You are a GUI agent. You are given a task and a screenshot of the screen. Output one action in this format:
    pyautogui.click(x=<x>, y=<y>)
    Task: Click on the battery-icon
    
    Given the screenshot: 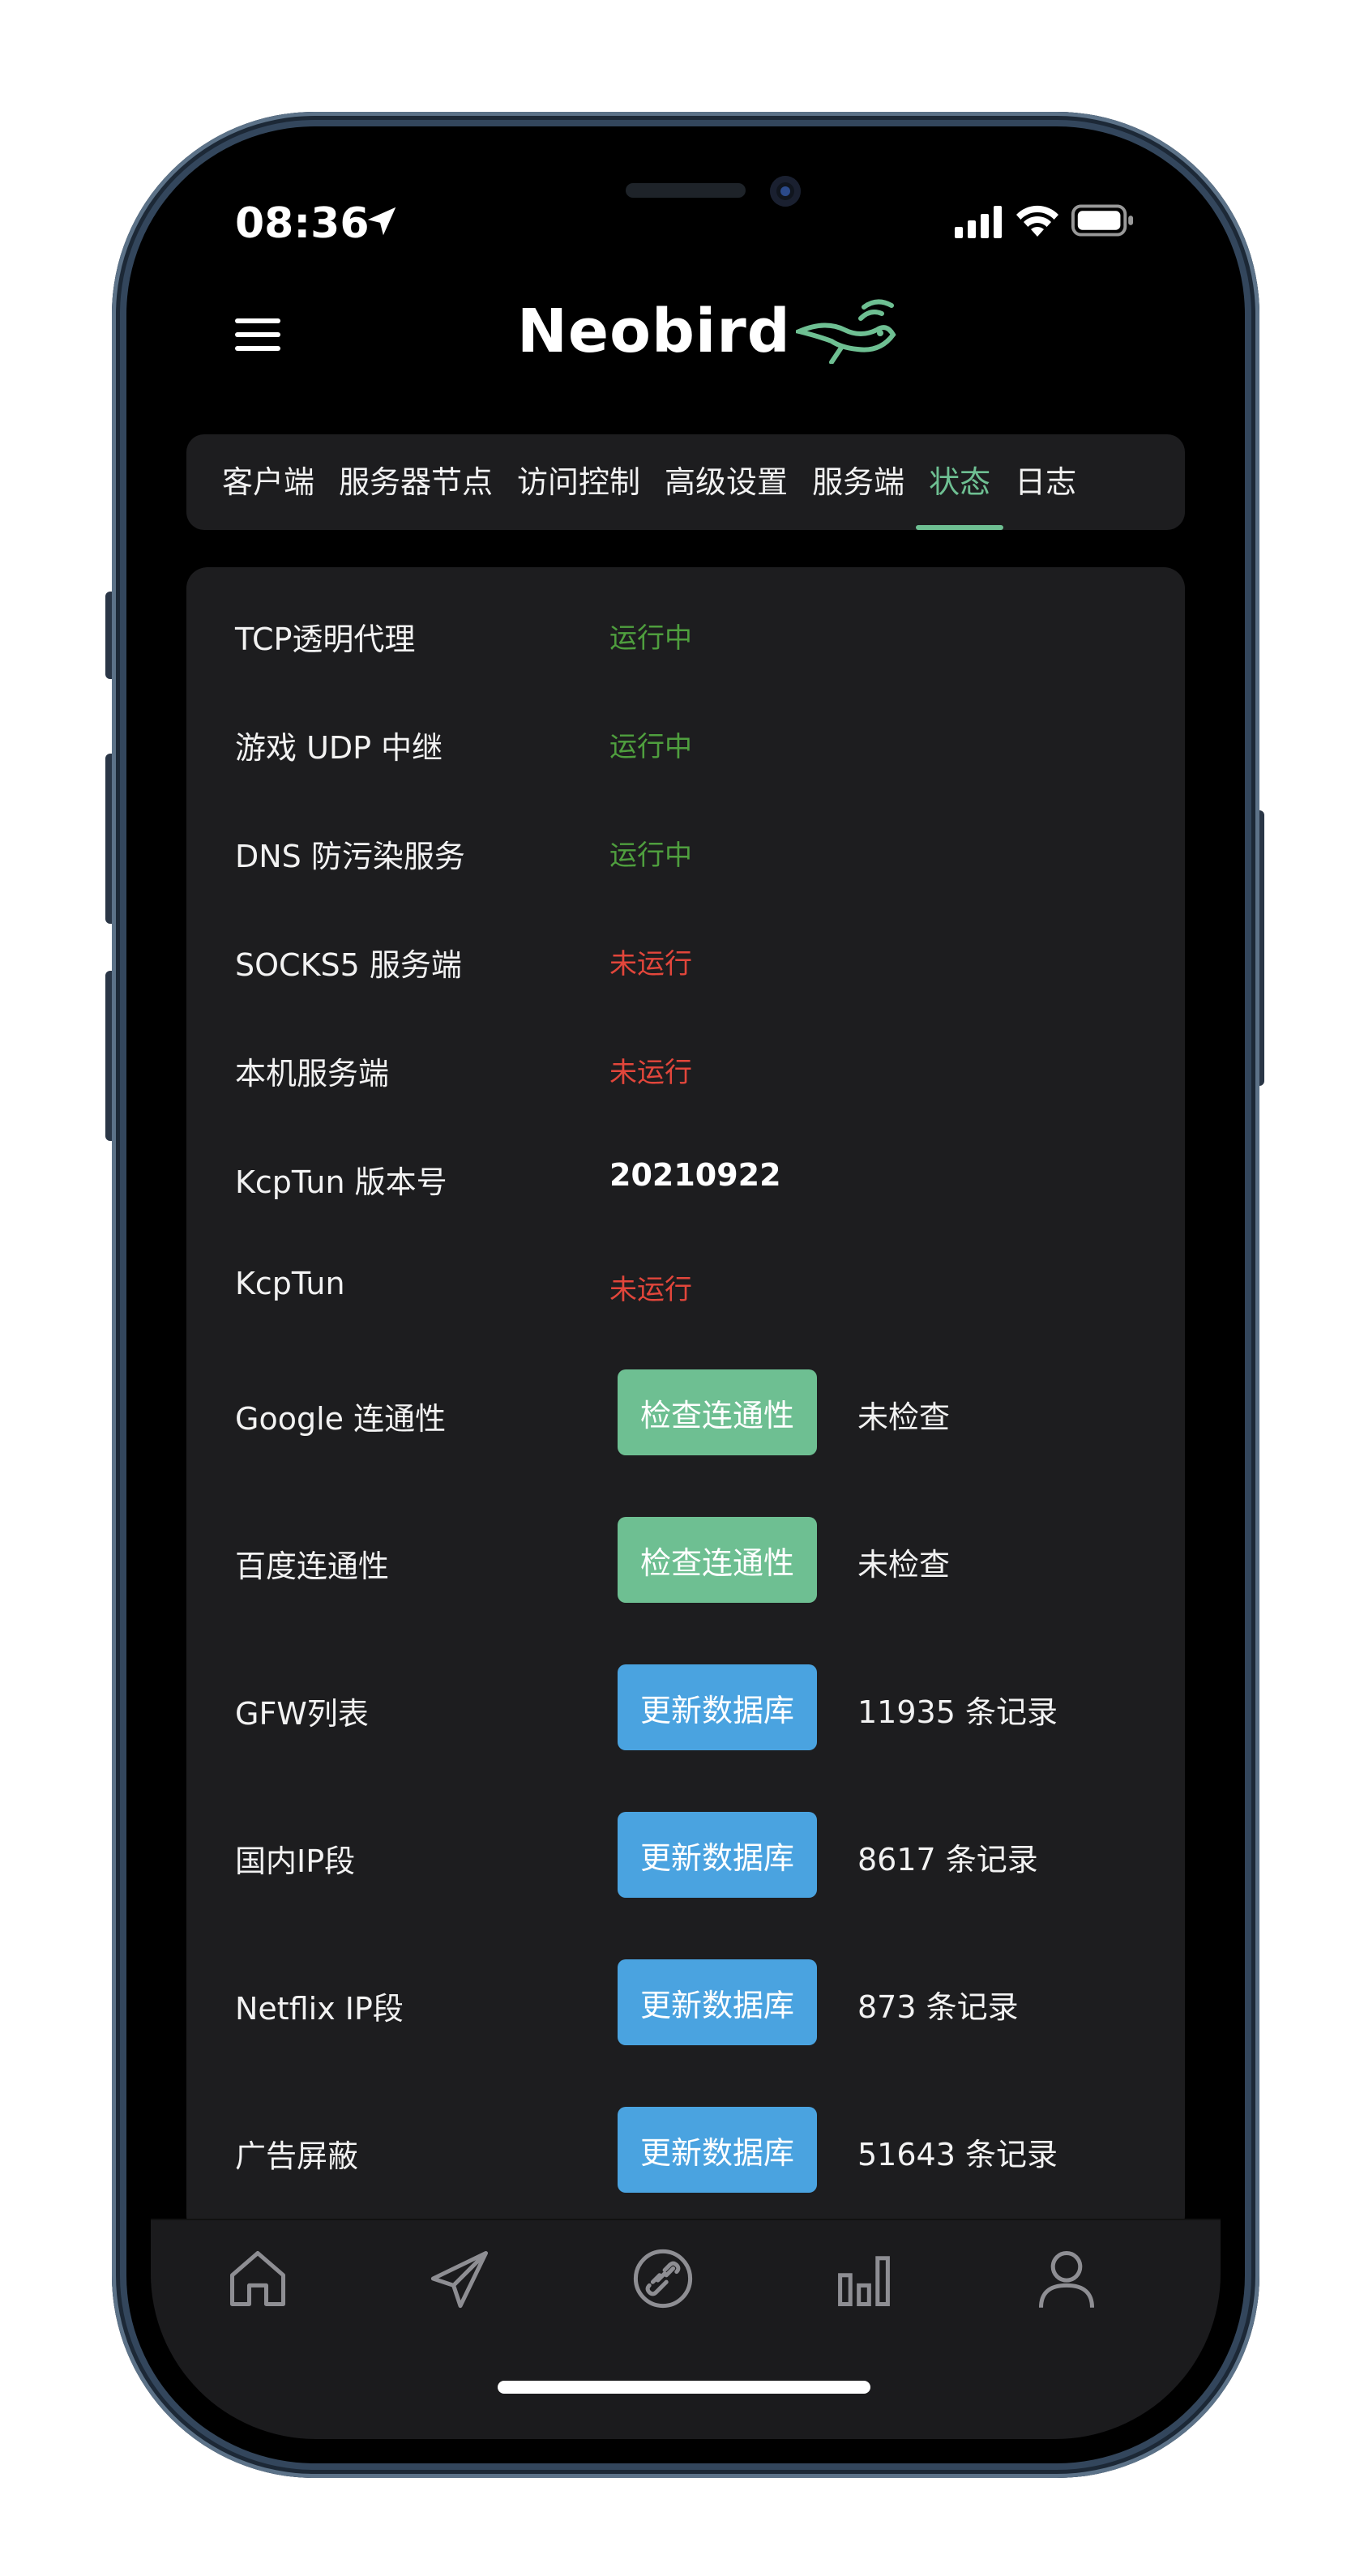 What is the action you would take?
    pyautogui.click(x=1102, y=220)
    